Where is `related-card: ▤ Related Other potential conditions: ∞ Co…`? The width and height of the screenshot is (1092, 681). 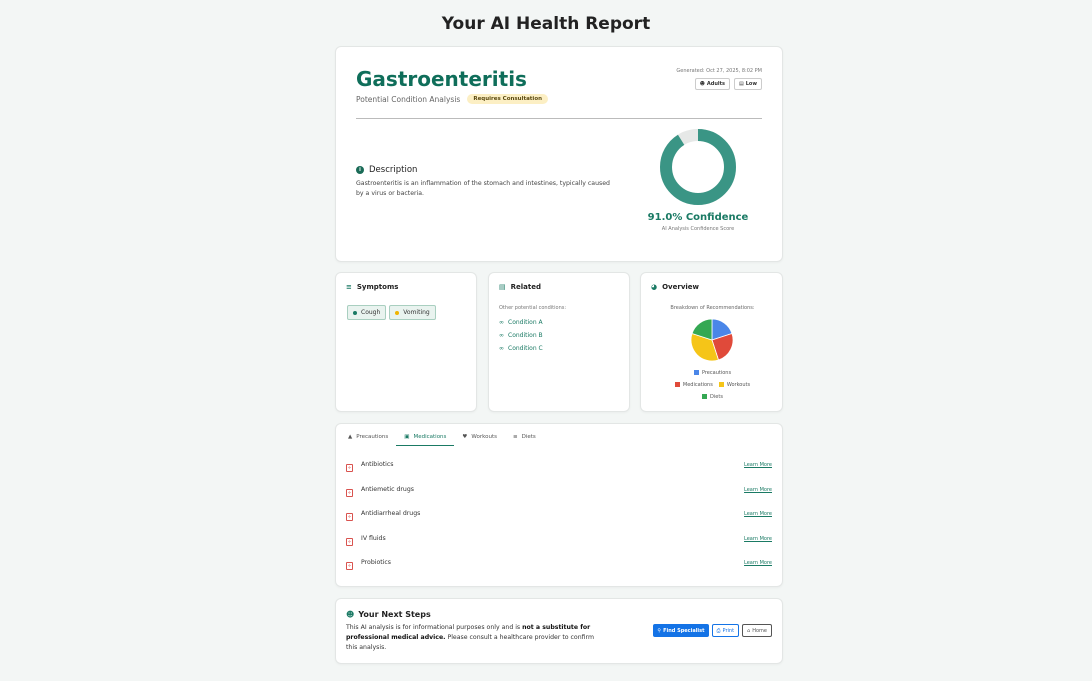 related-card: ▤ Related Other potential conditions: ∞ Co… is located at coordinates (559, 342).